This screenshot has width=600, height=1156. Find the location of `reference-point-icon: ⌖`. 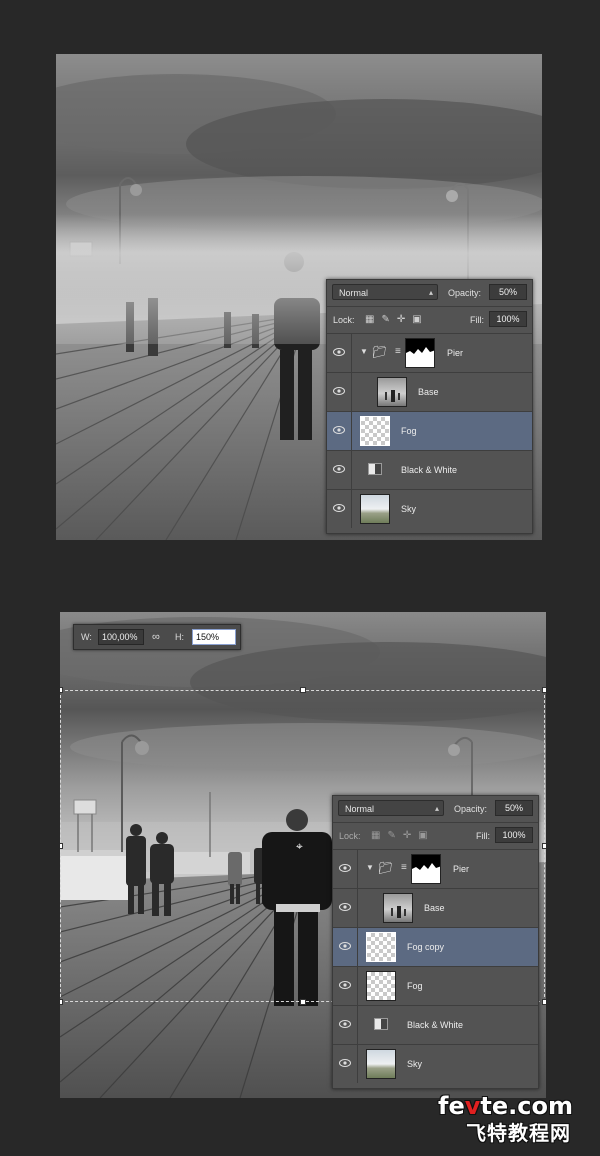

reference-point-icon: ⌖ is located at coordinates (299, 846).